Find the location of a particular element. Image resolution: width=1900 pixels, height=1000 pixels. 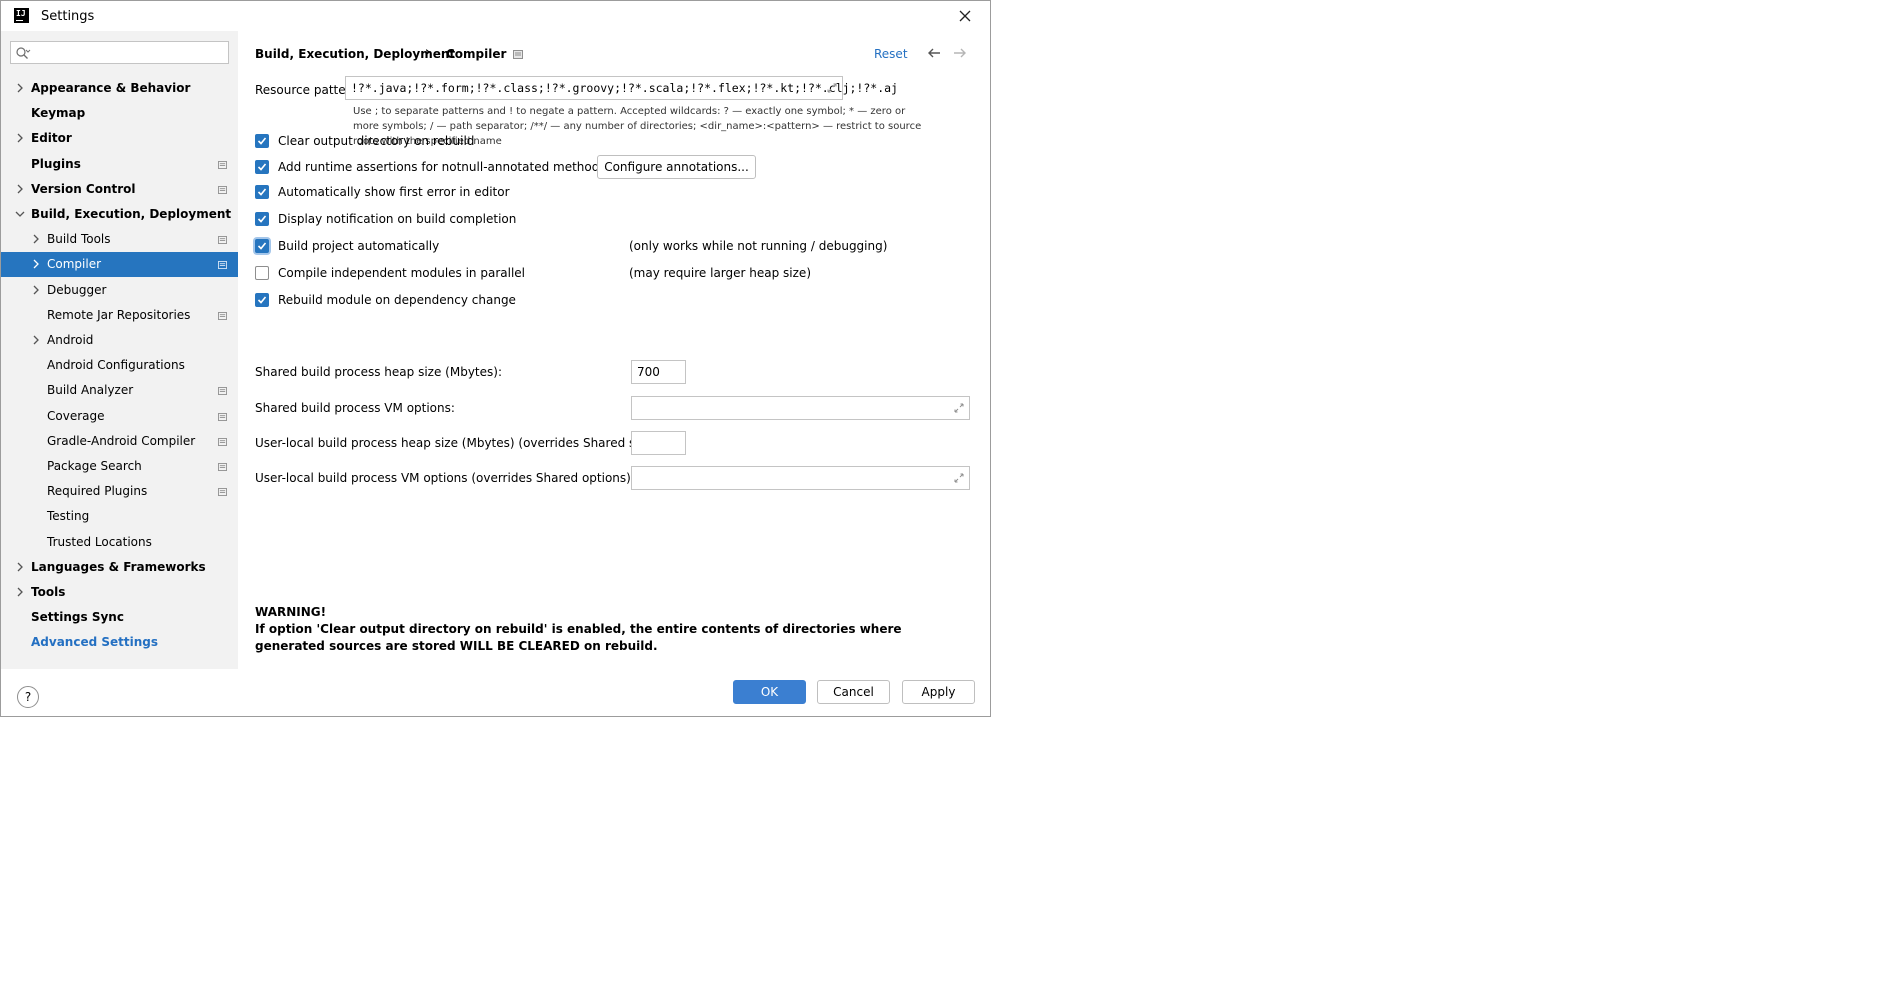

cancel-button: Cancel is located at coordinates (853, 692).